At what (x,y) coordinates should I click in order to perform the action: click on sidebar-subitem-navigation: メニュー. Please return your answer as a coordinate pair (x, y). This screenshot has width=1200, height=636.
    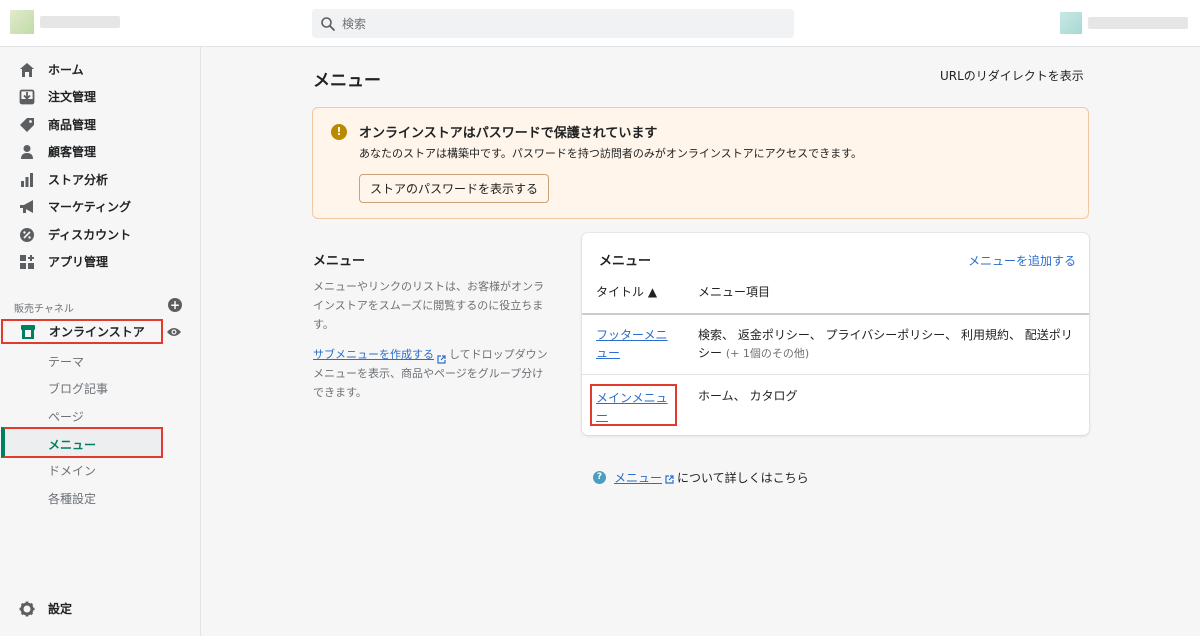
    Looking at the image, I should click on (82, 442).